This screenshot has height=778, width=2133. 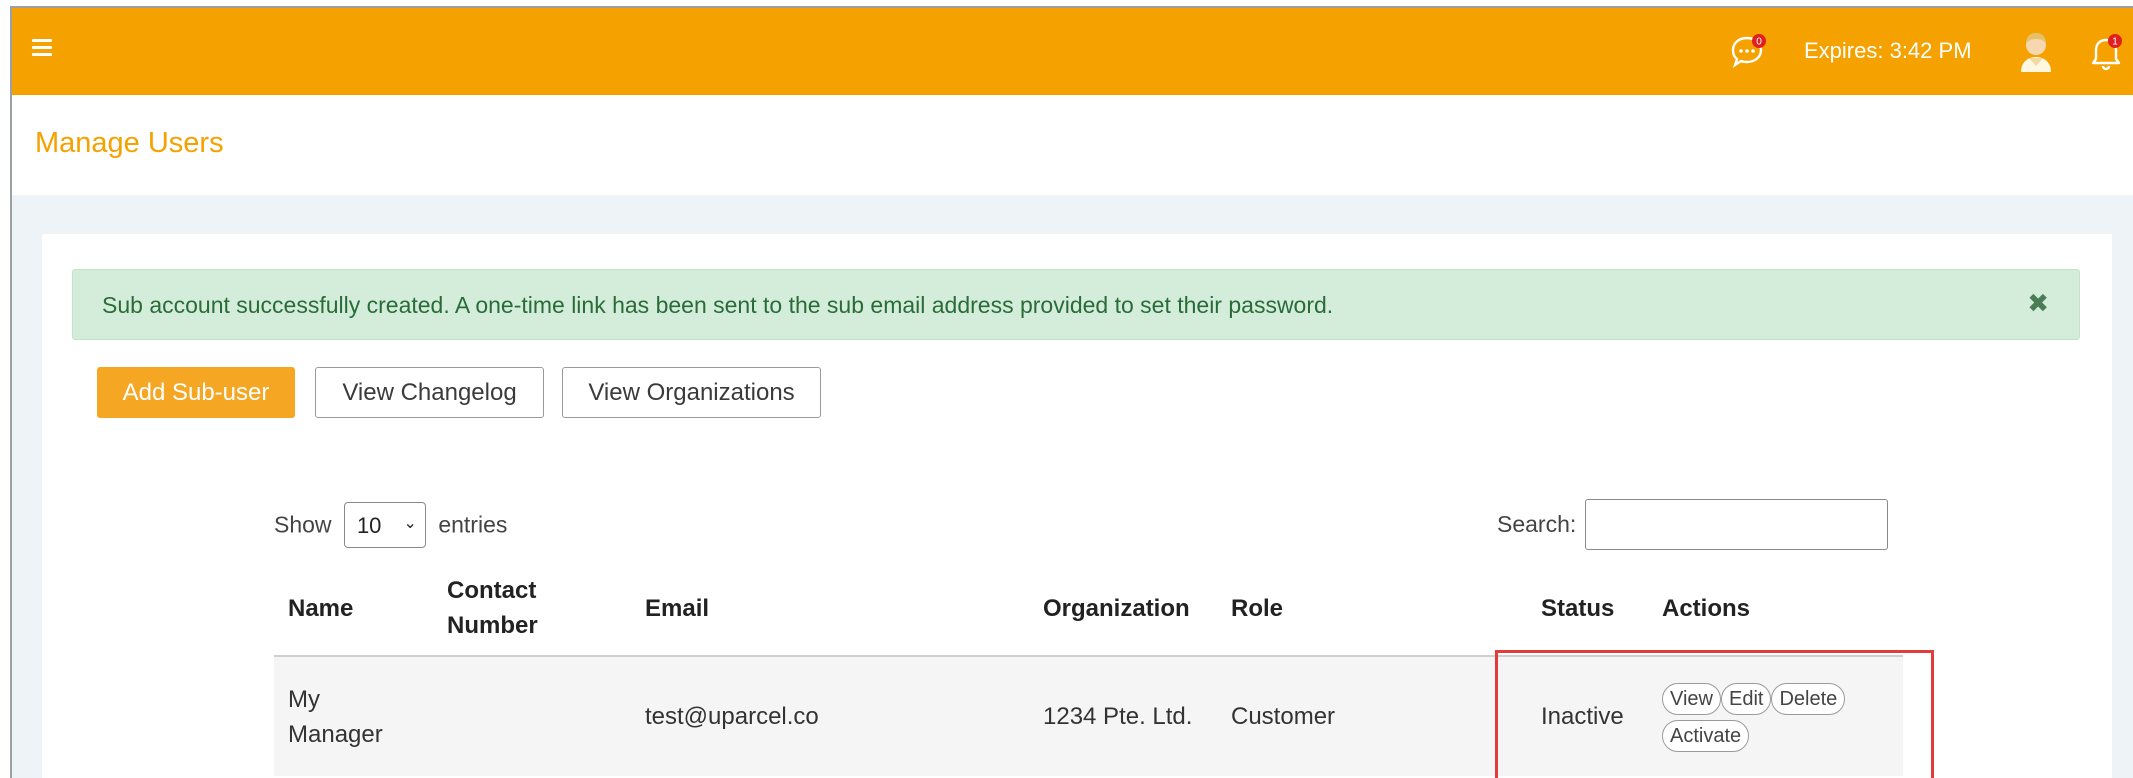 What do you see at coordinates (1706, 735) in the screenshot?
I see `activate-button: Activate` at bounding box center [1706, 735].